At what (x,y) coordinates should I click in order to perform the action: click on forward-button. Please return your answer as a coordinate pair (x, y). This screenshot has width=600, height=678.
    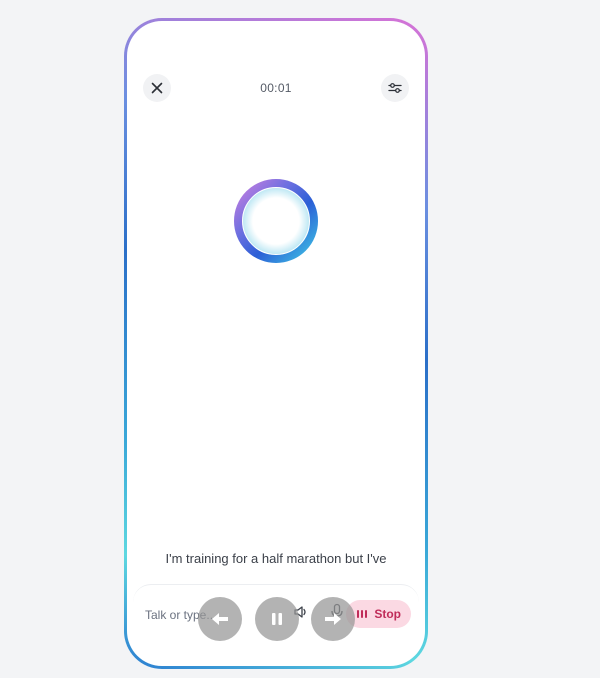
    Looking at the image, I should click on (333, 619).